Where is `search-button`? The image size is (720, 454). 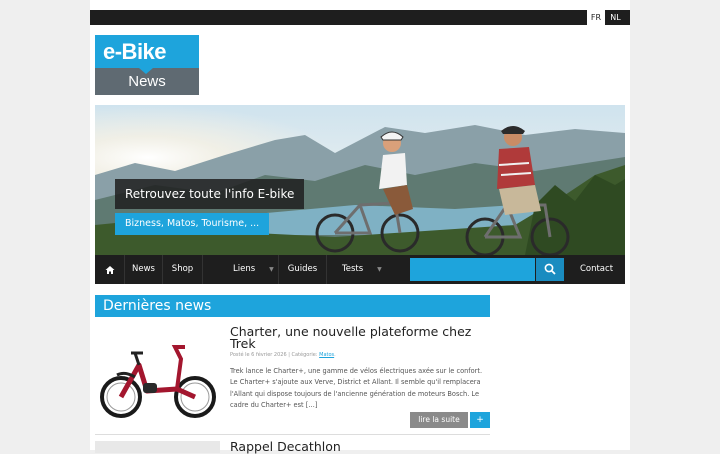 search-button is located at coordinates (550, 269).